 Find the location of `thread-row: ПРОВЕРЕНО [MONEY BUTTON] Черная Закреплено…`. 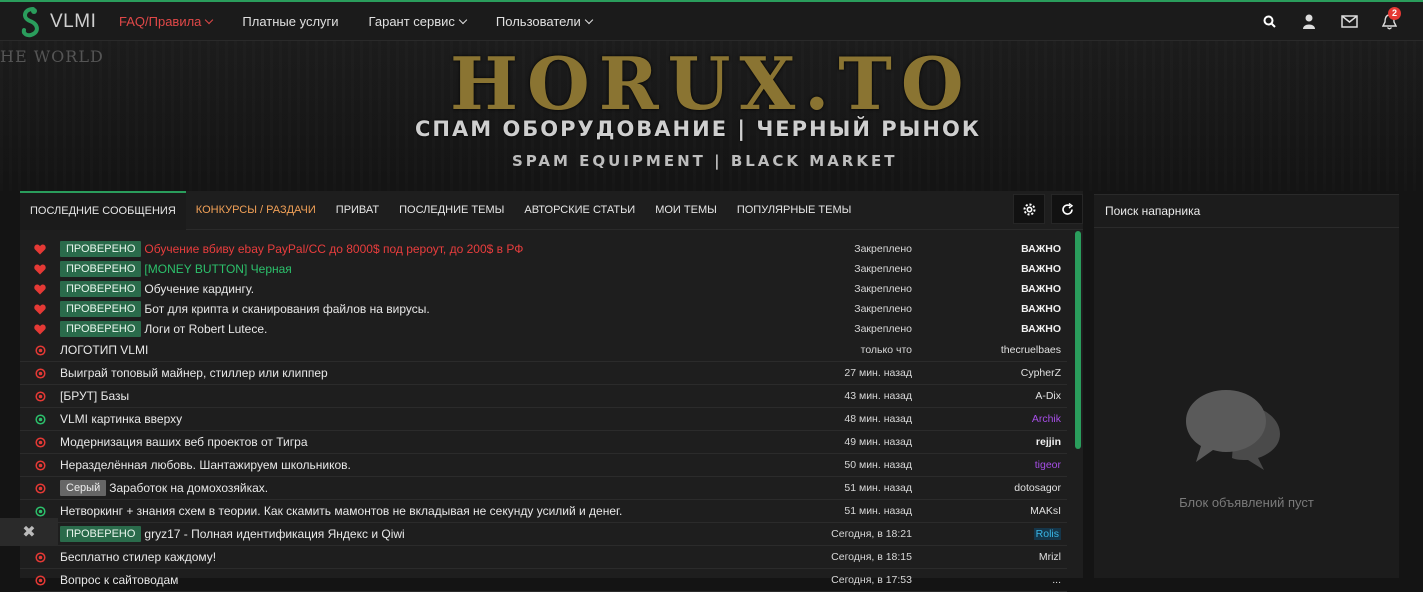

thread-row: ПРОВЕРЕНО [MONEY BUTTON] Черная Закреплено… is located at coordinates (543, 269).